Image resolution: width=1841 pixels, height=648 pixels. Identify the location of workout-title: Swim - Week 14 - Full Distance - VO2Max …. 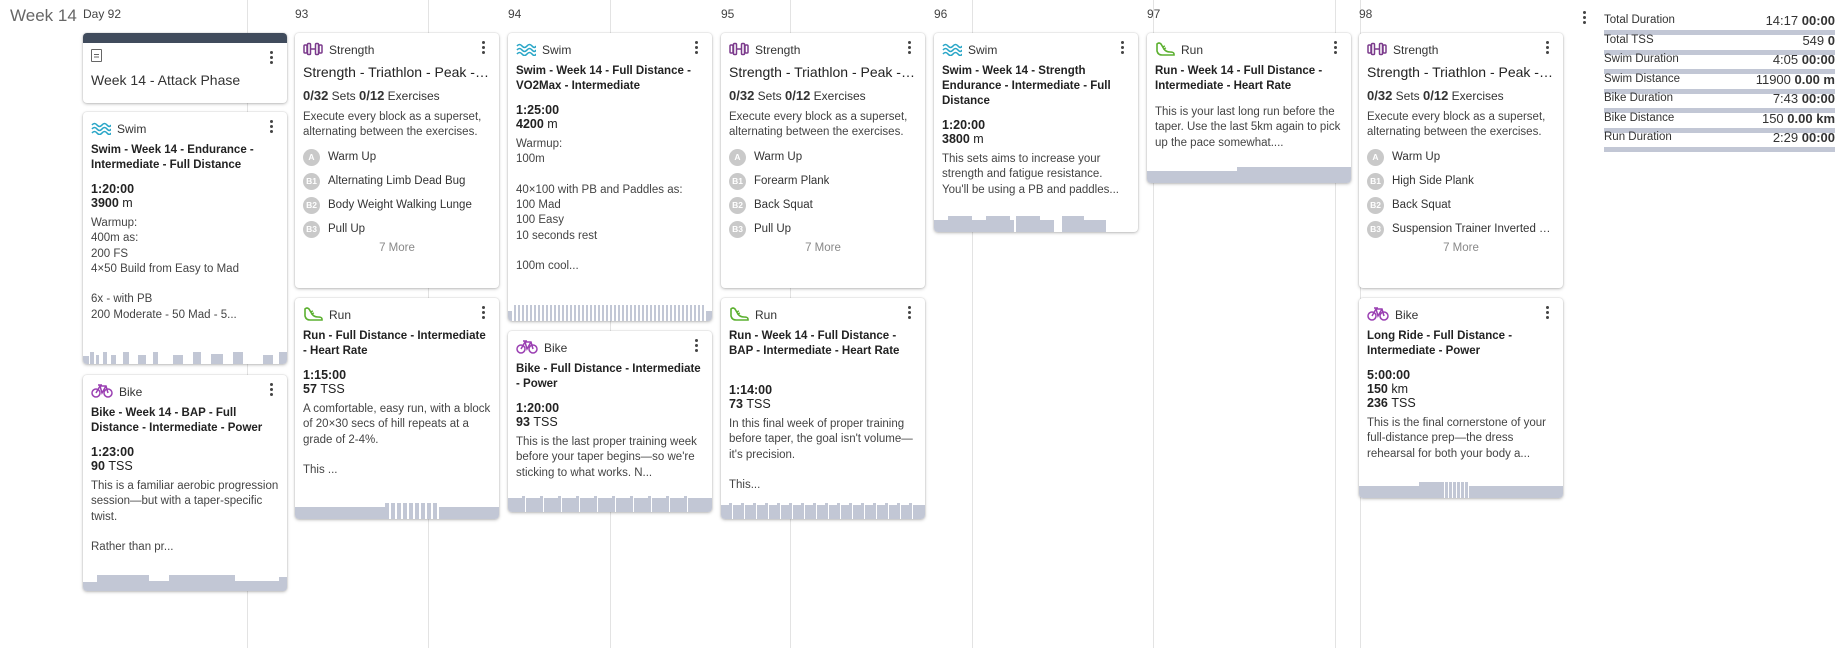
(610, 79).